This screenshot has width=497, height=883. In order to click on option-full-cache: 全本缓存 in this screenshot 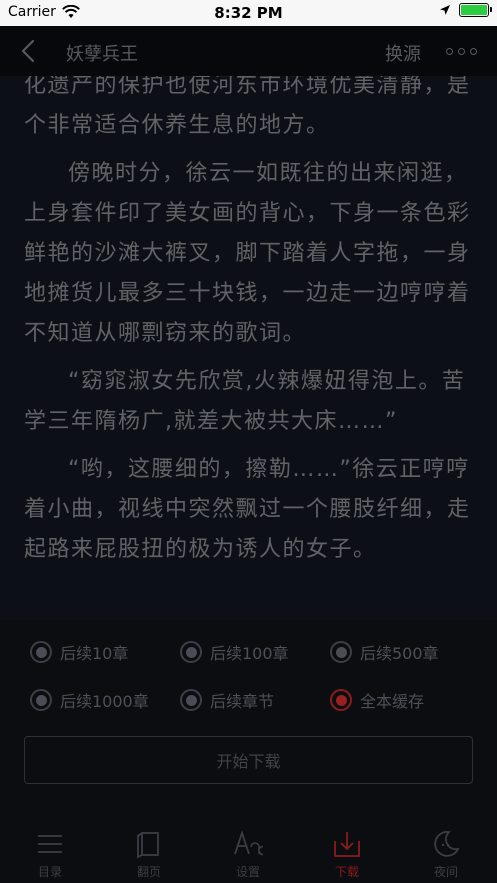, I will do `click(377, 700)`.